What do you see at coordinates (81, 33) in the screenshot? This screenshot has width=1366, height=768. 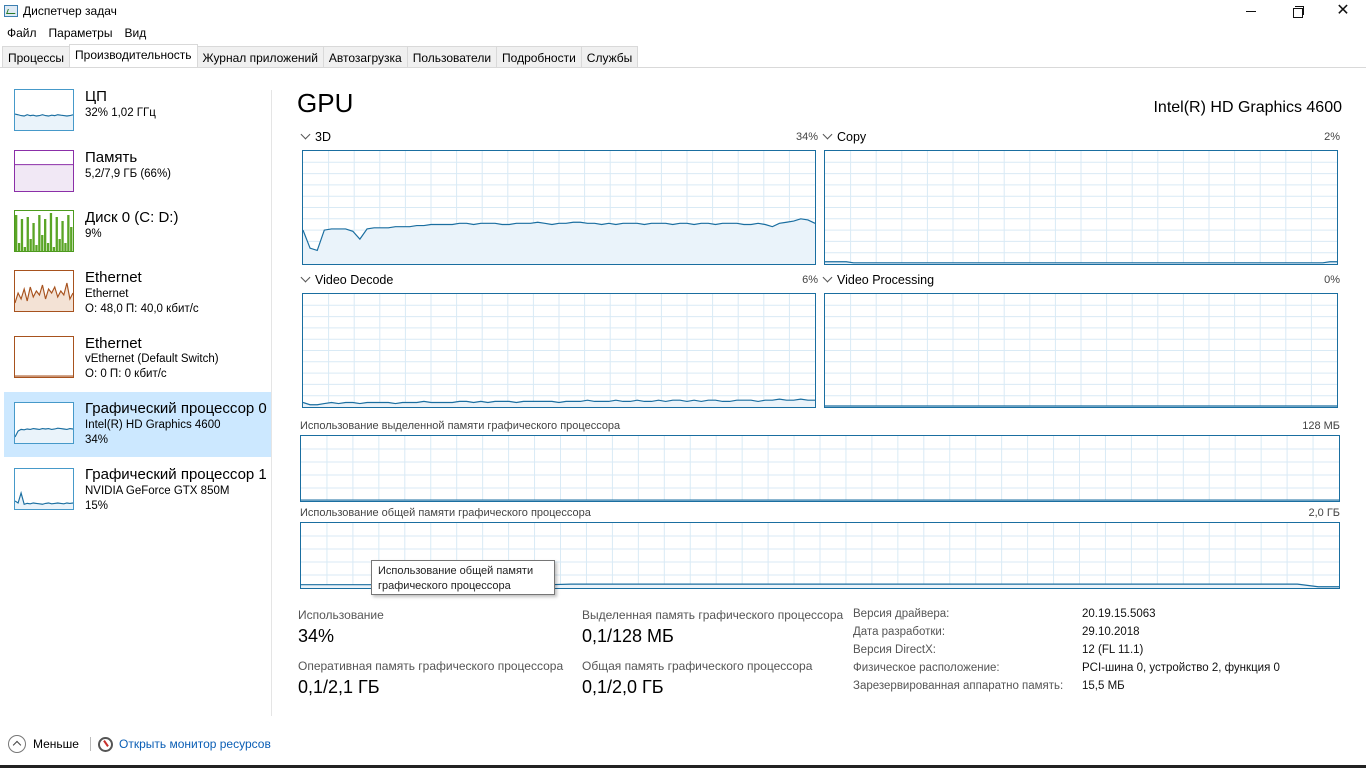 I see `menu-options: Параметры` at bounding box center [81, 33].